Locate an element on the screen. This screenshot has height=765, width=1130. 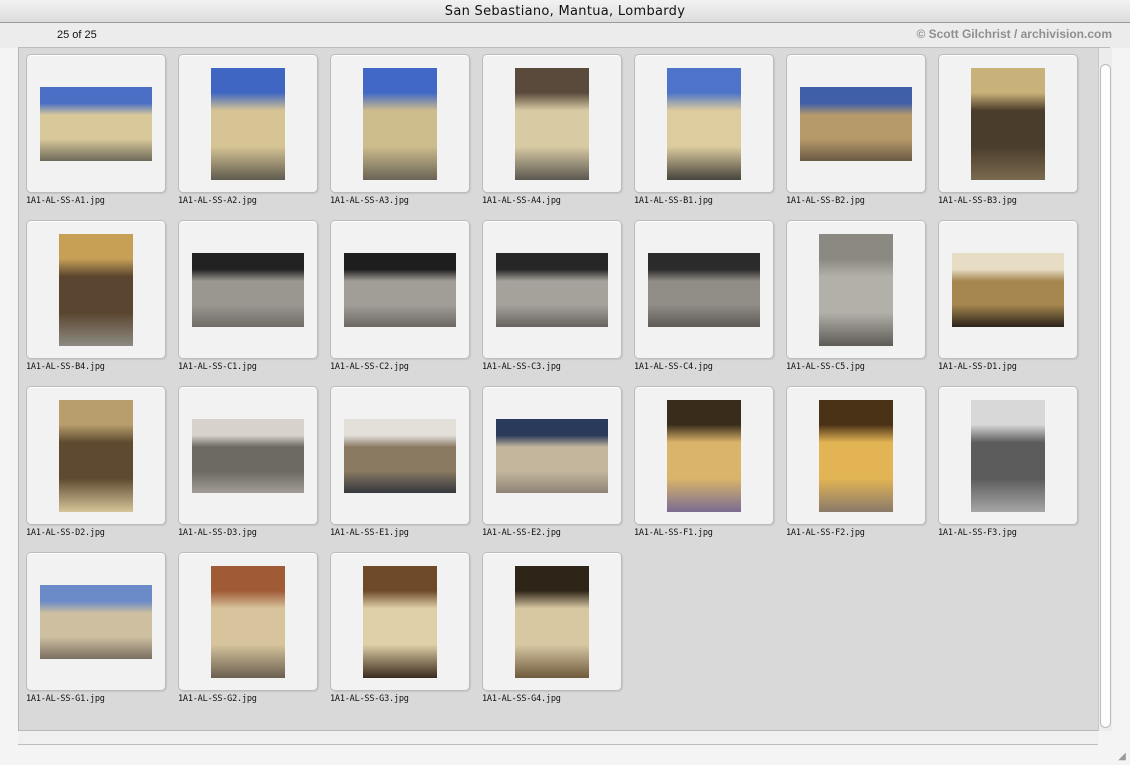
thumbnail-filename: 1A1-AL-SS-C3.jpg is located at coordinates (521, 367).